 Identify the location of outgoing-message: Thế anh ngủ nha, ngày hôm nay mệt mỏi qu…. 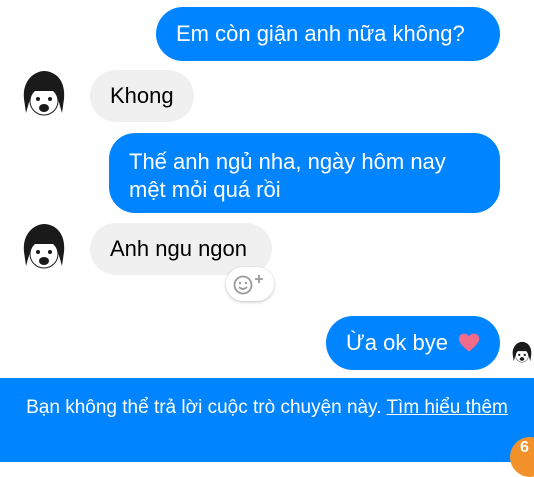
(304, 173).